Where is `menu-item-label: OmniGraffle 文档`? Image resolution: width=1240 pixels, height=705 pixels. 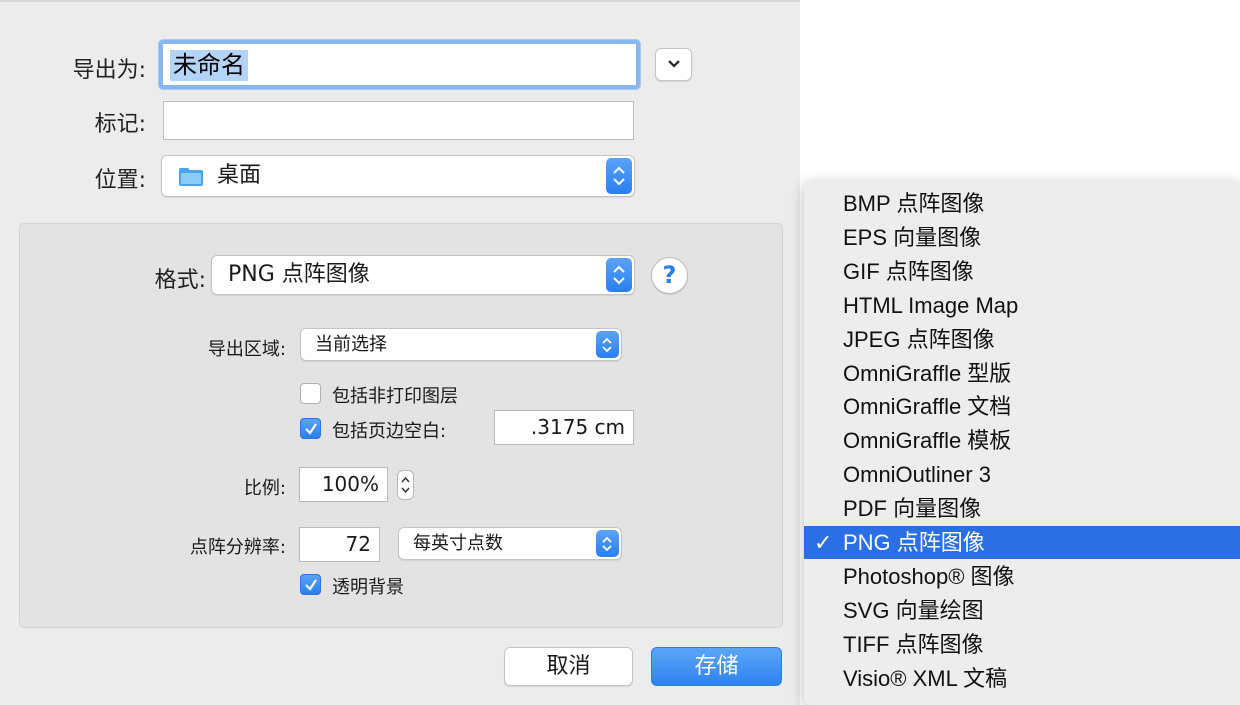 menu-item-label: OmniGraffle 文档 is located at coordinates (927, 407).